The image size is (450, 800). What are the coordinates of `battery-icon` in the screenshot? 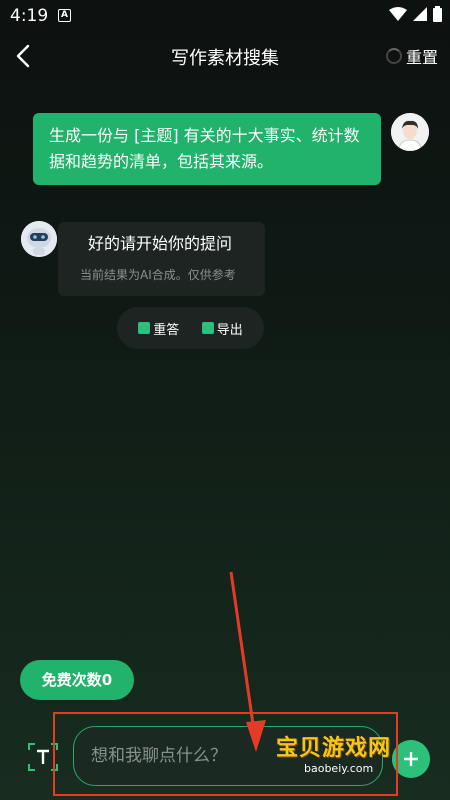 It's located at (437, 14).